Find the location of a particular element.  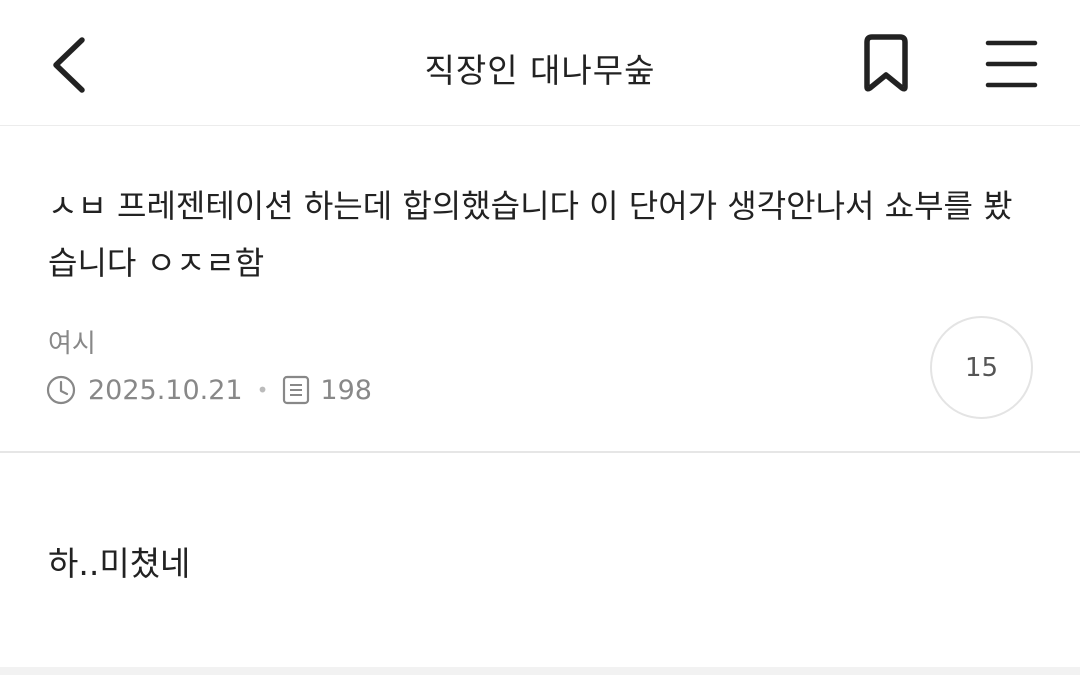

post-date: 2025.10.21 is located at coordinates (165, 390).